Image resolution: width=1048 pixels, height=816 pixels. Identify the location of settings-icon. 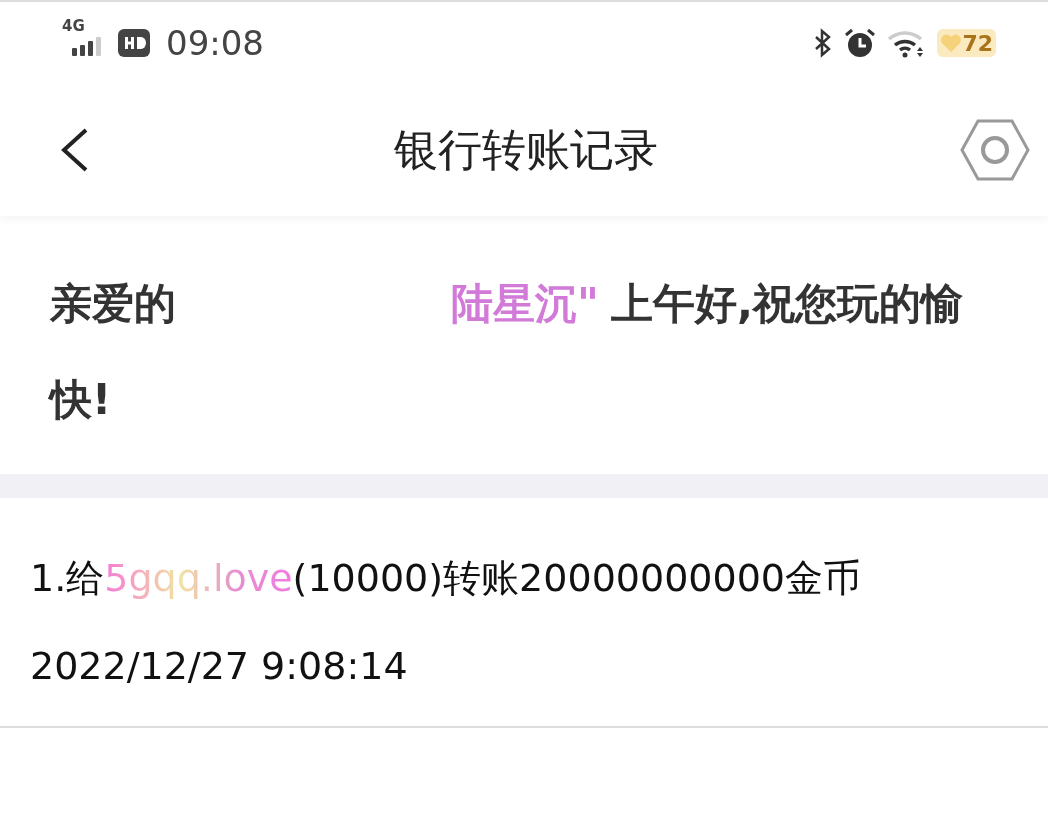
(995, 150).